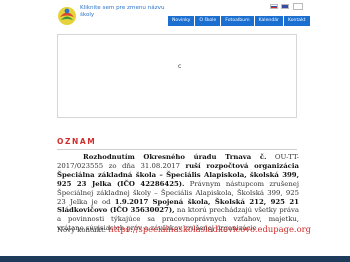  I want to click on contact-label: Nový kontakt:, so click(82, 230).